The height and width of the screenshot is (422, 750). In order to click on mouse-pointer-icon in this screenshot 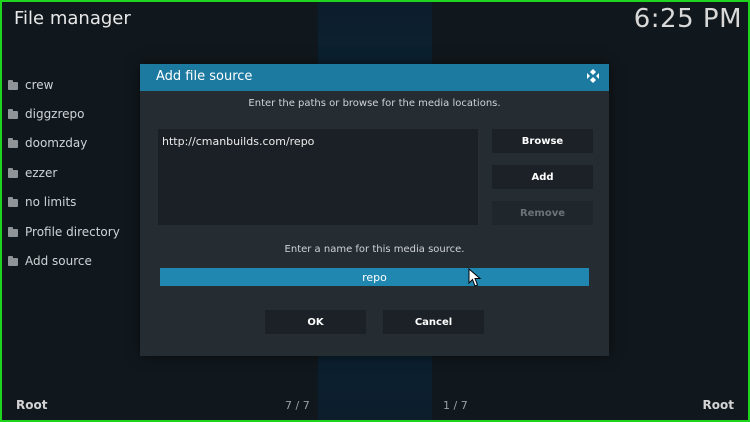, I will do `click(475, 277)`.